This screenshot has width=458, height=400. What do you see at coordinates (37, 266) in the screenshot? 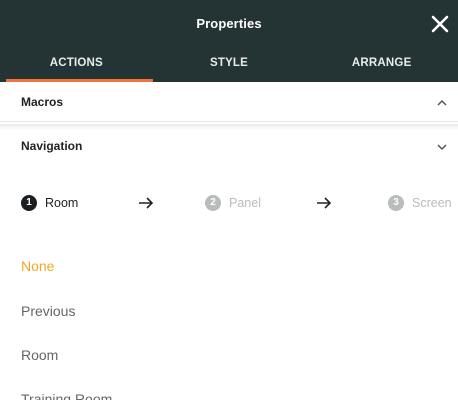
I see `option-none: None` at bounding box center [37, 266].